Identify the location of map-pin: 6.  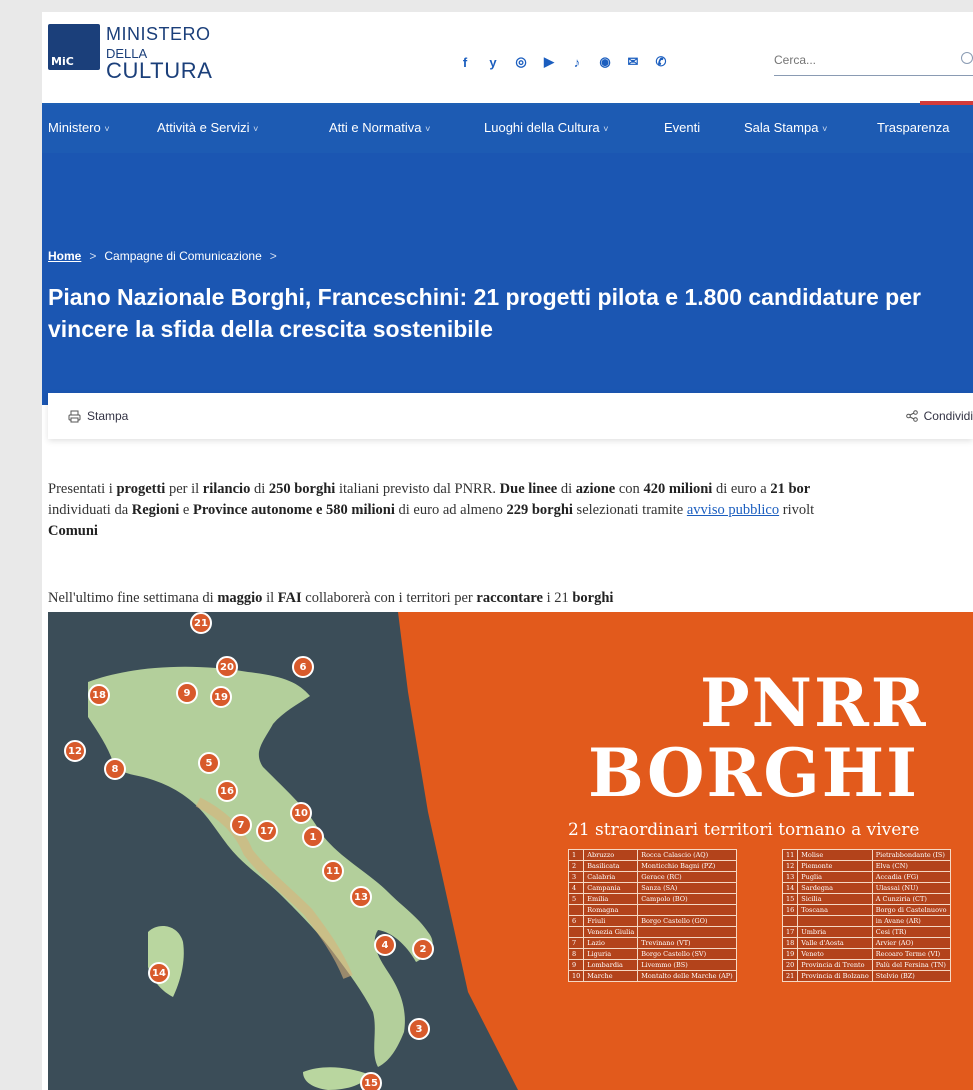
(303, 667).